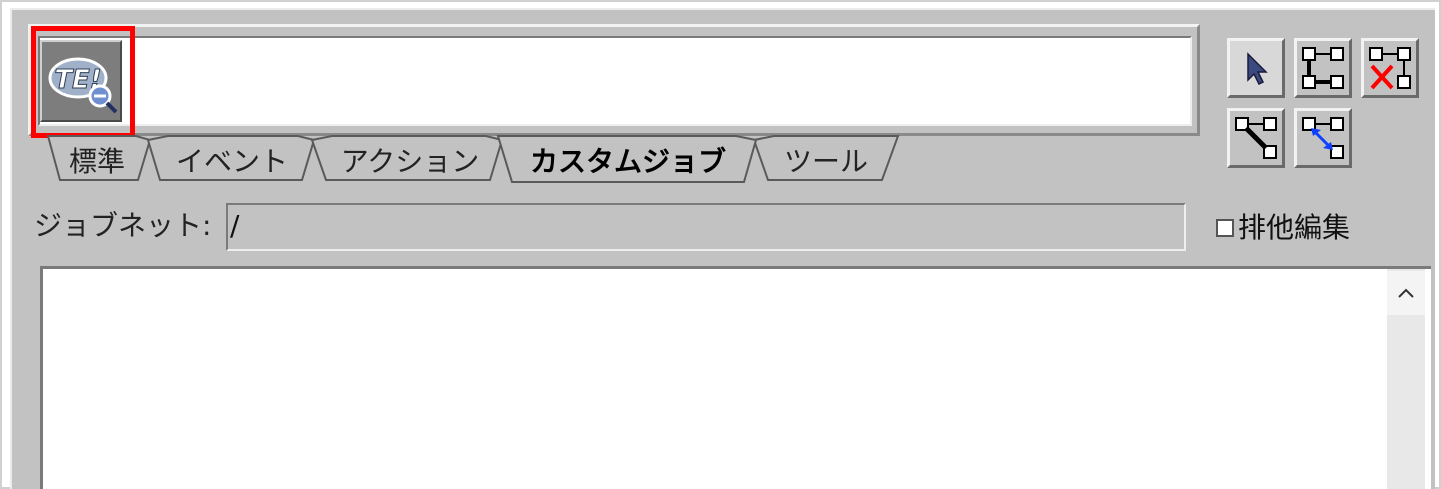 This screenshot has width=1441, height=489. Describe the element at coordinates (410, 162) in the screenshot. I see `tab-action: アクション` at that location.